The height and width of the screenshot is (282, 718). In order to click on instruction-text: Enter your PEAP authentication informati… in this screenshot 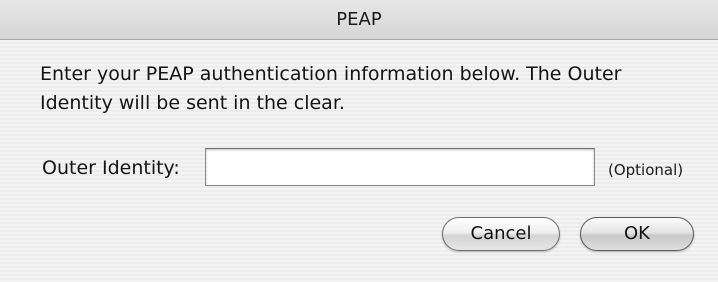, I will do `click(331, 88)`.